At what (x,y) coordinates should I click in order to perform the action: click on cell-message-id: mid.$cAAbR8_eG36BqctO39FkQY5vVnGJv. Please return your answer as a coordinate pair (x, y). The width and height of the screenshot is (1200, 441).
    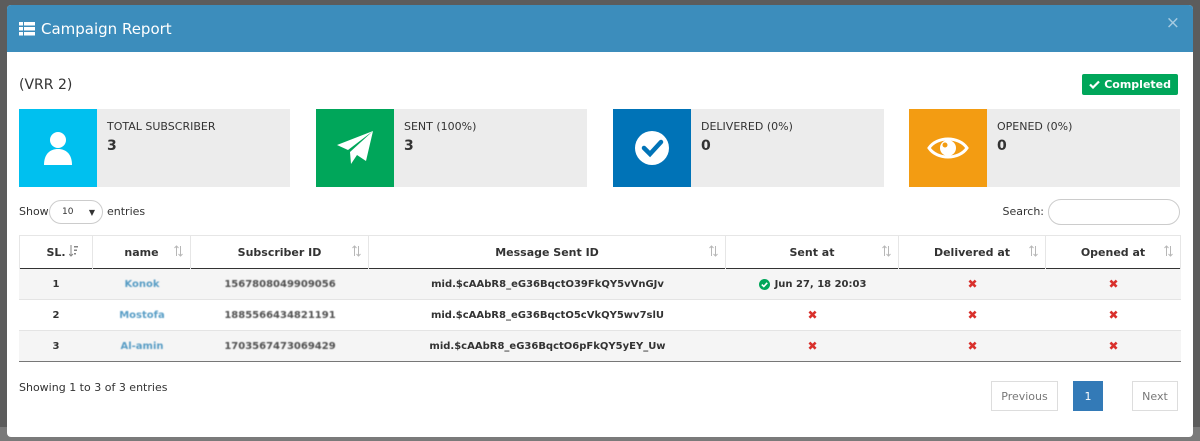
    Looking at the image, I should click on (547, 284).